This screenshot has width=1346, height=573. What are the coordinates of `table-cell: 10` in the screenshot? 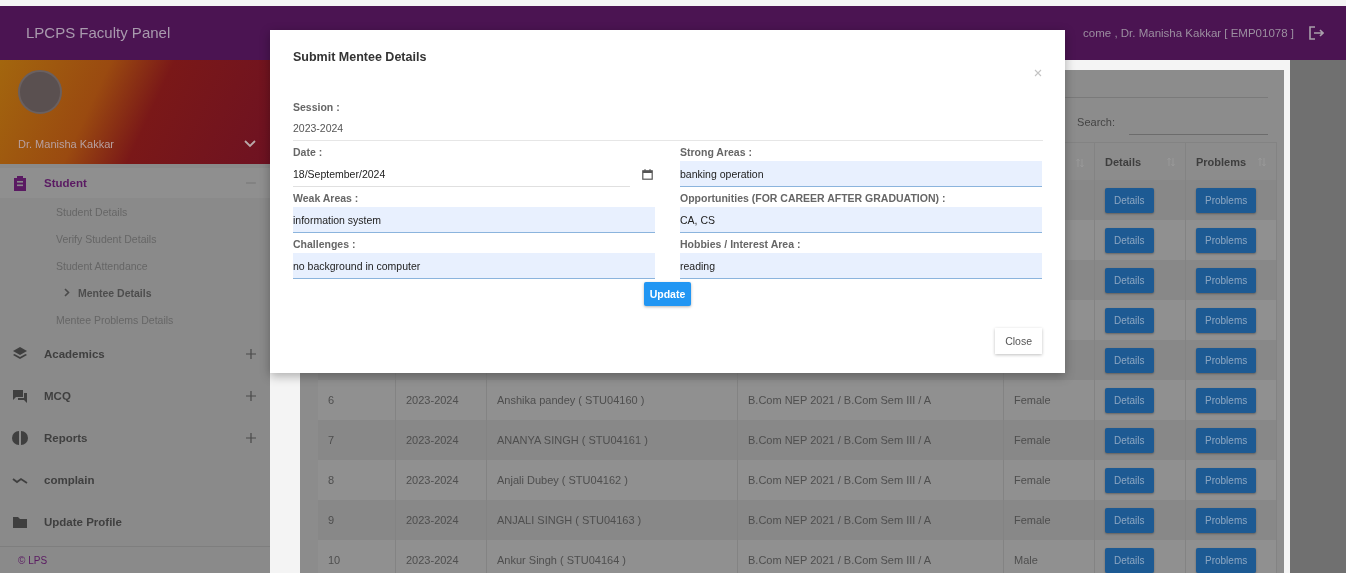 It's located at (357, 556).